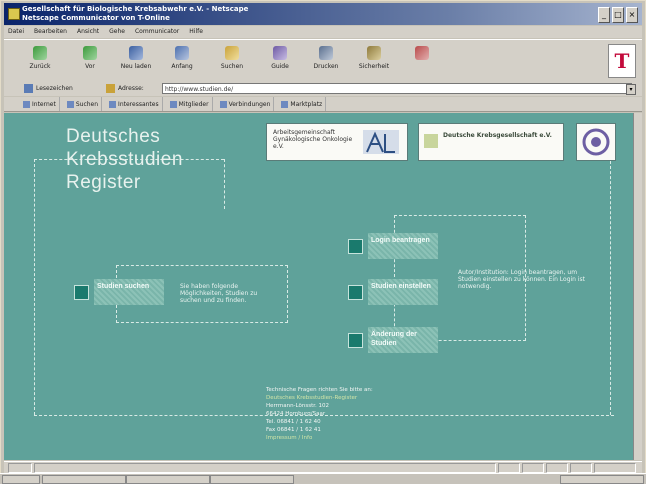 Image resolution: width=646 pixels, height=484 pixels. I want to click on guide-button: Guide, so click(280, 61).